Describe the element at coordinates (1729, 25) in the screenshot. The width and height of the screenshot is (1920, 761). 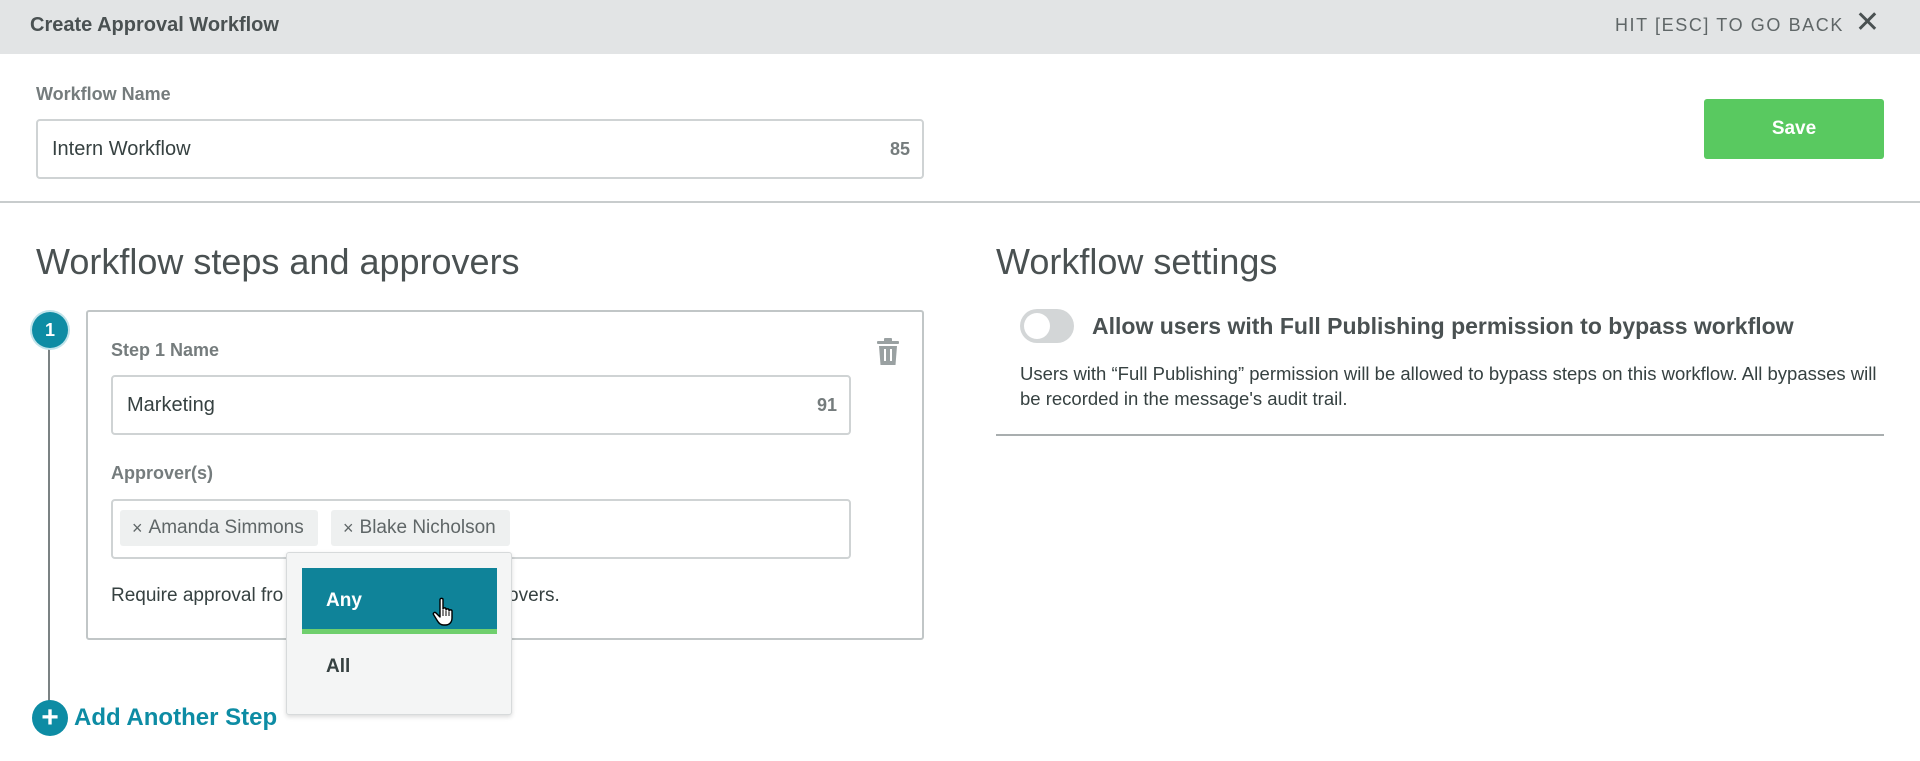
I see `esc-hint: HIT [ESC] TO GO BACK` at that location.